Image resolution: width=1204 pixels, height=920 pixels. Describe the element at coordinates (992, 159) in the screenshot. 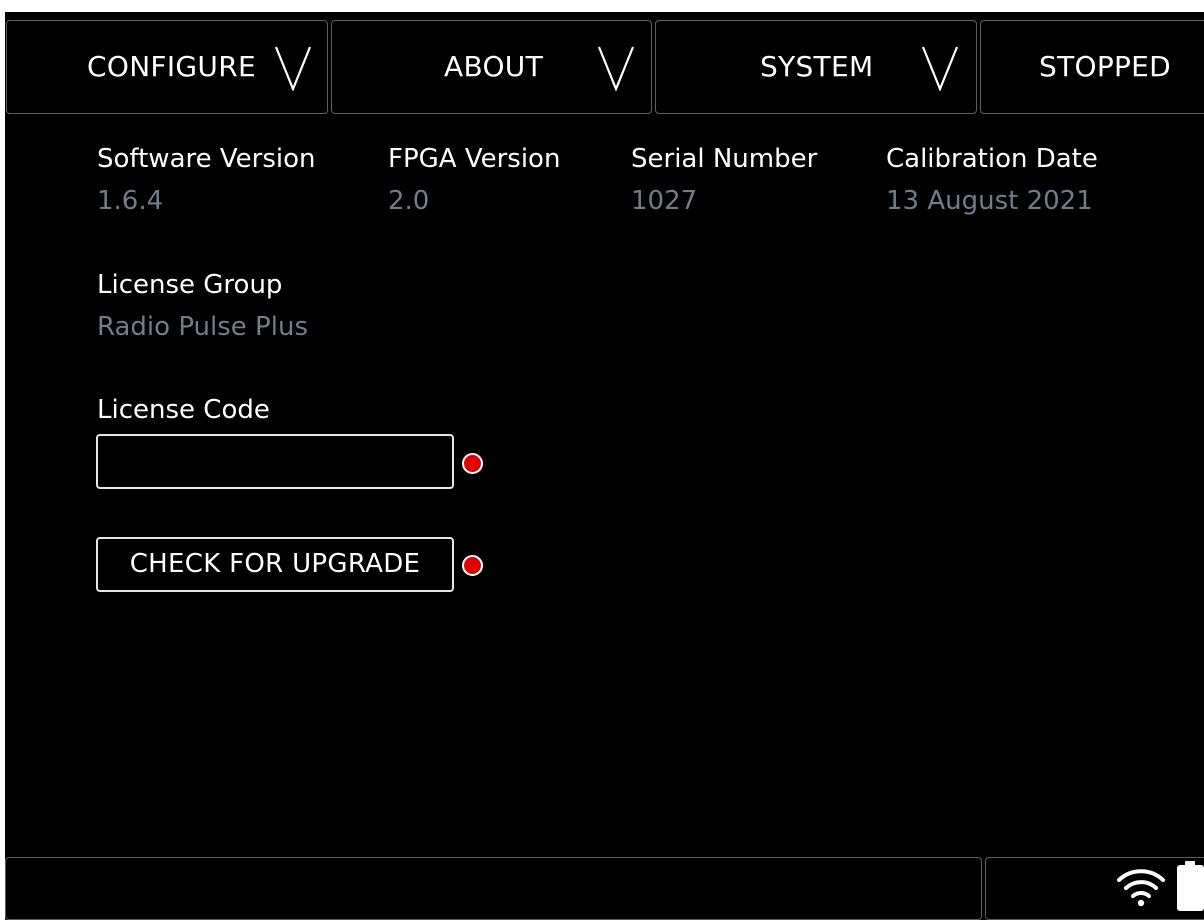

I see `calibration-date-label: Calibration Date` at that location.